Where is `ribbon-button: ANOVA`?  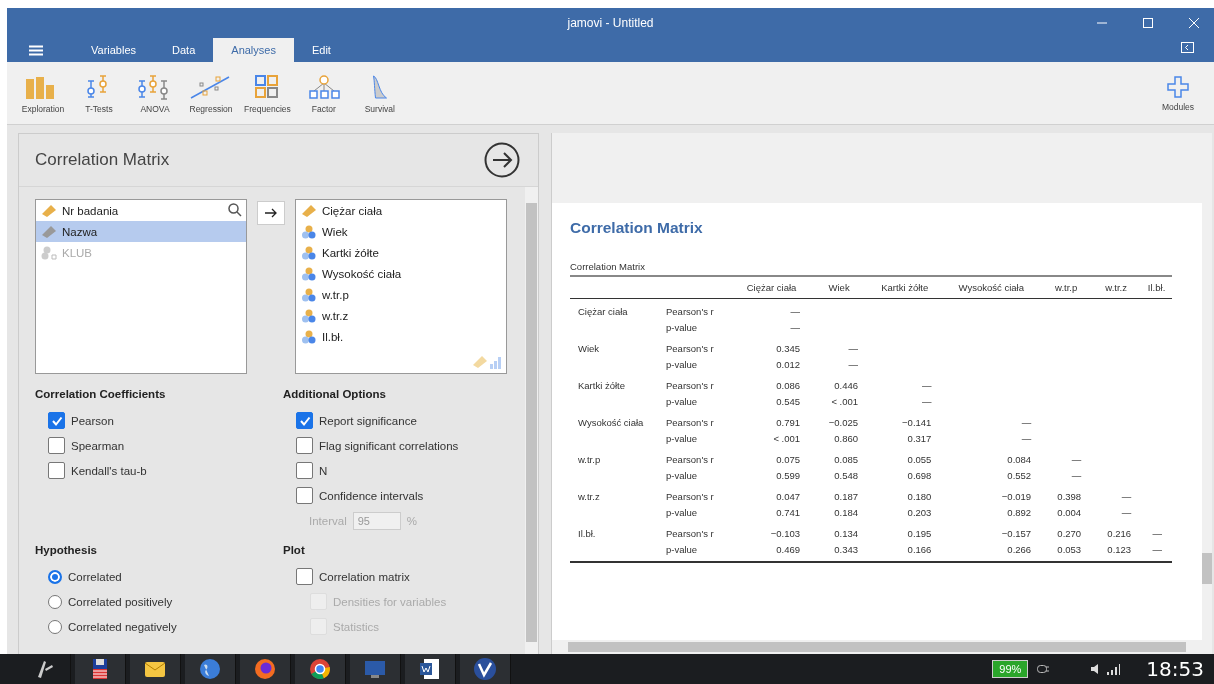
ribbon-button: ANOVA is located at coordinates (155, 93).